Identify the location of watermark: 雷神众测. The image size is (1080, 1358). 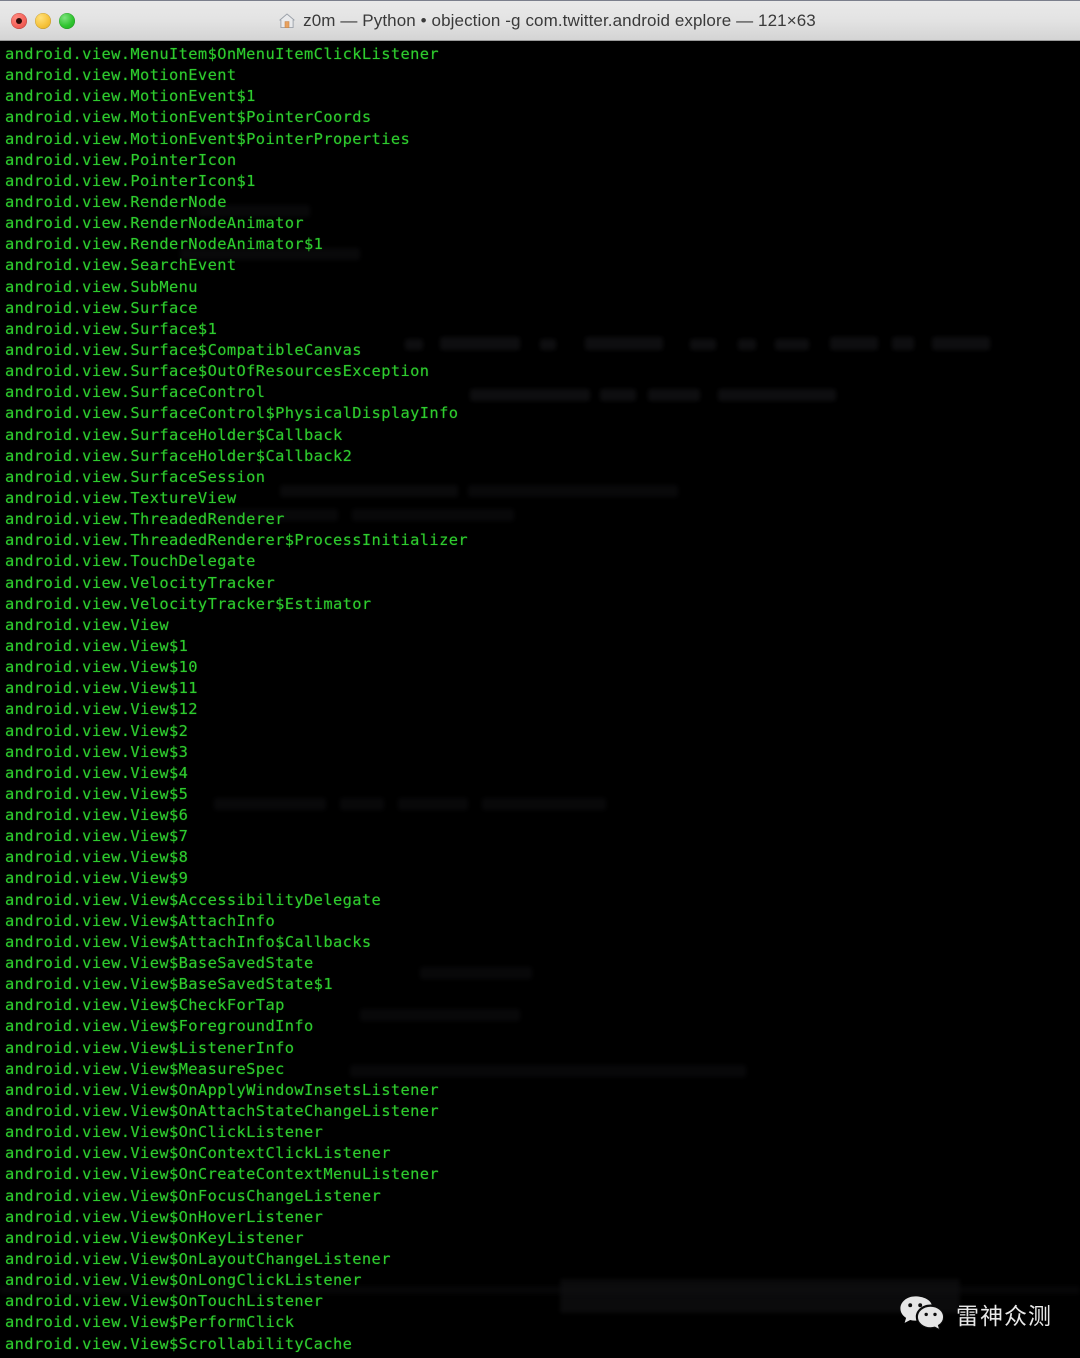
(975, 1314).